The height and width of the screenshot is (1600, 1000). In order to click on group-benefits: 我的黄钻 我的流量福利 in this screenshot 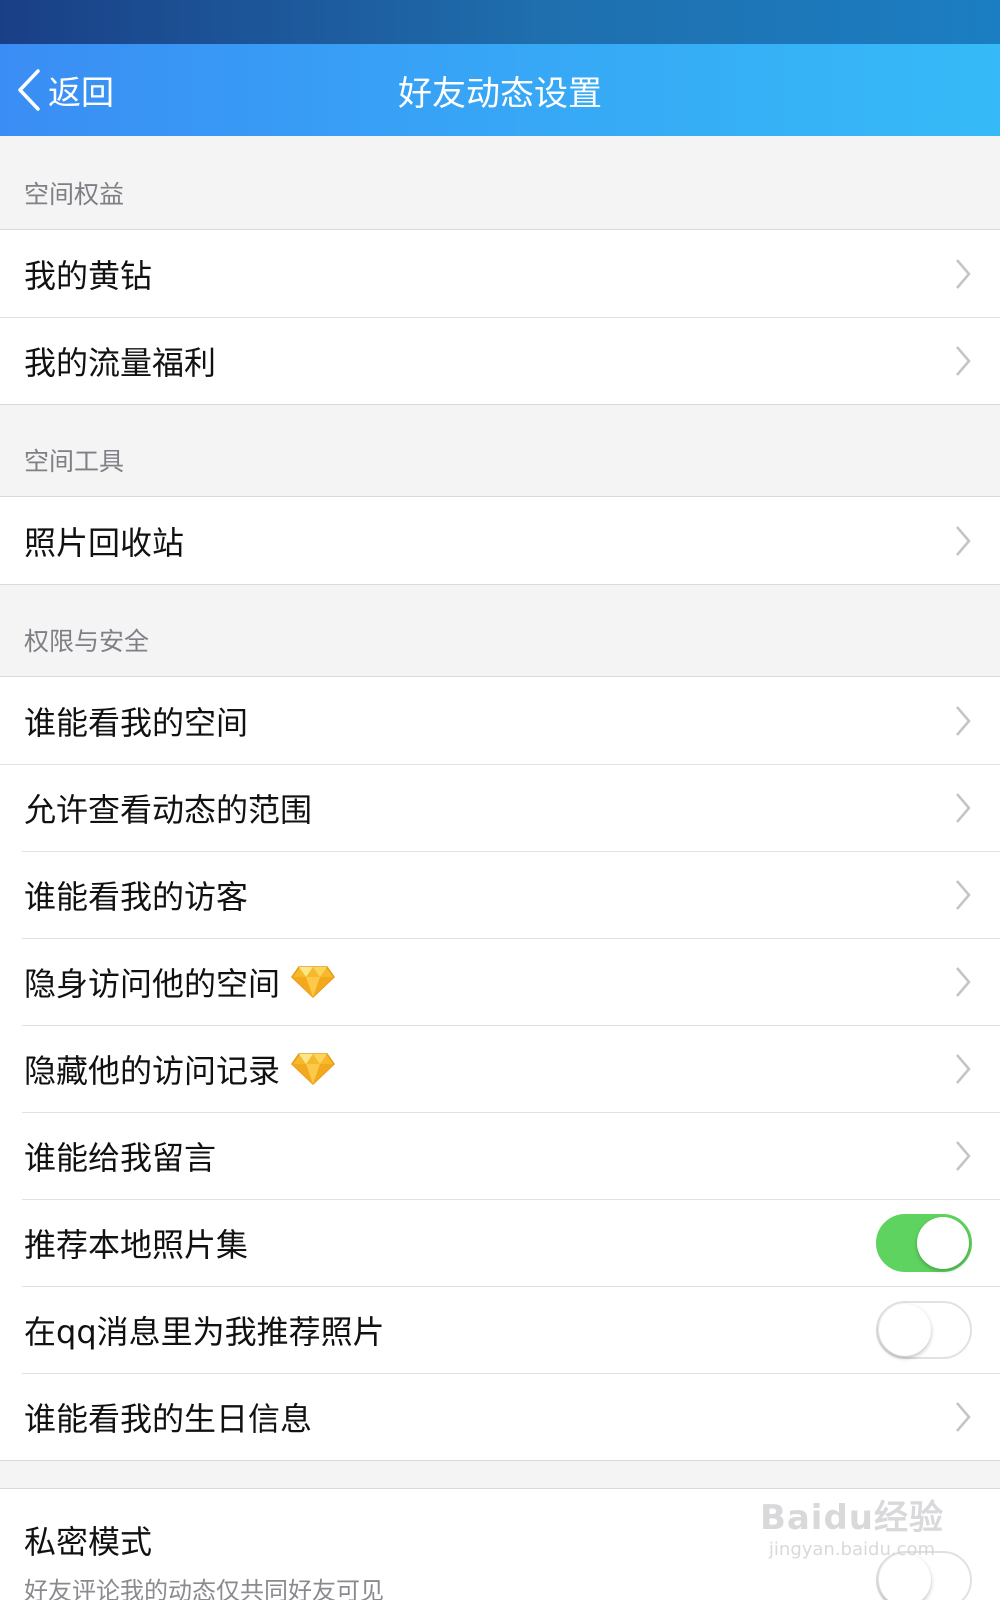, I will do `click(500, 317)`.